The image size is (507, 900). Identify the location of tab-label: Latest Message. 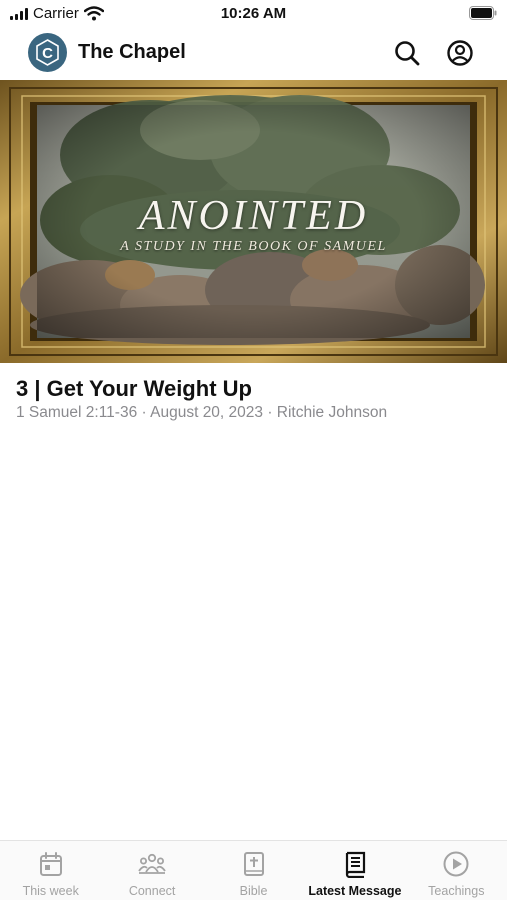
(355, 891).